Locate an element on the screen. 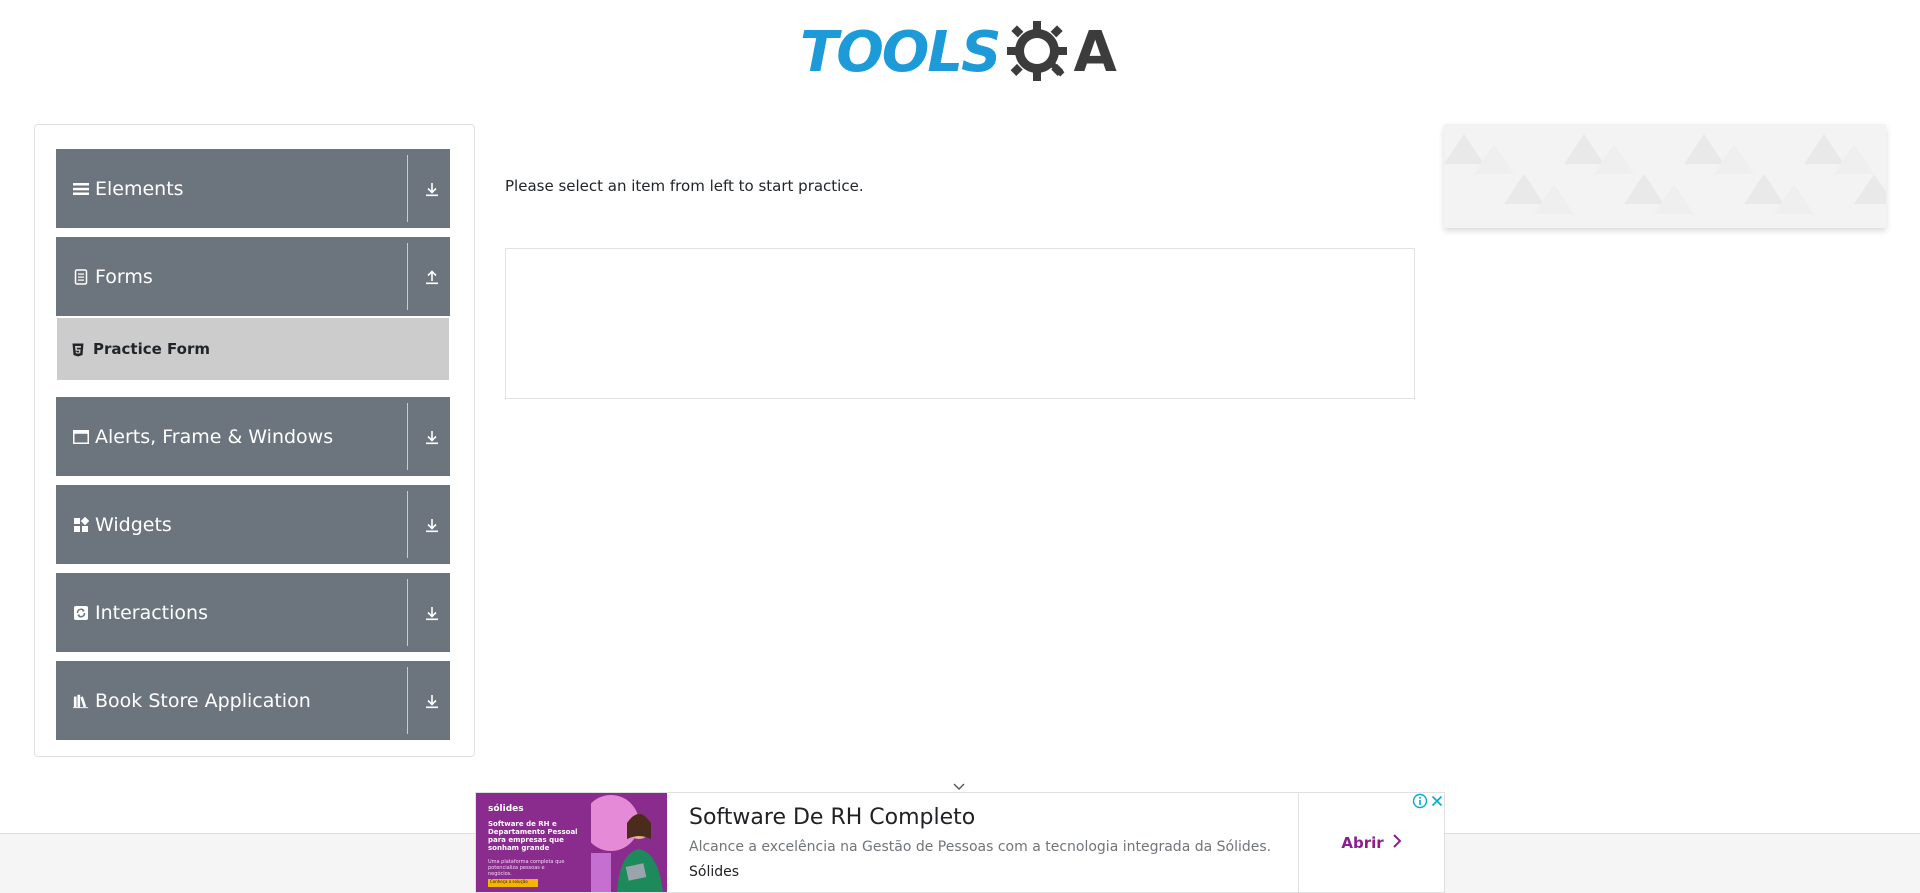 The height and width of the screenshot is (893, 1920). chevron-down-icon is located at coordinates (959, 784).